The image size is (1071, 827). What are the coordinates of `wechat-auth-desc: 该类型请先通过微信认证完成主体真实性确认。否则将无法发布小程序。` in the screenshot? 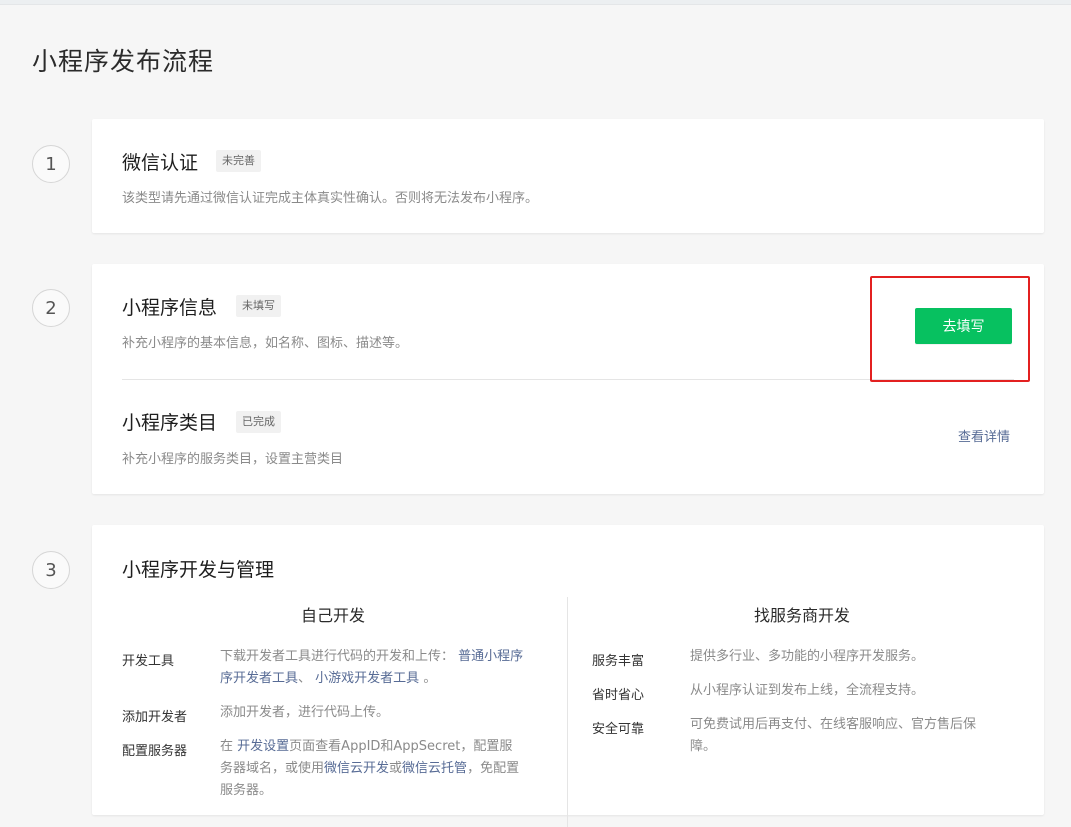 It's located at (330, 198).